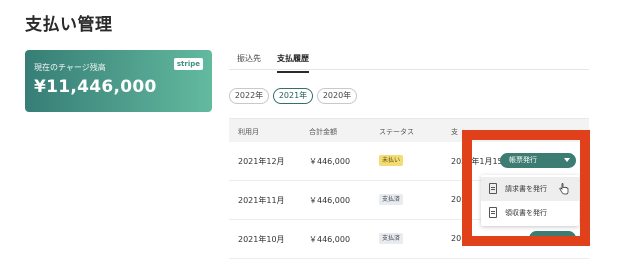 Image resolution: width=633 pixels, height=264 pixels. Describe the element at coordinates (188, 64) in the screenshot. I see `stripe-logo: stripe` at that location.